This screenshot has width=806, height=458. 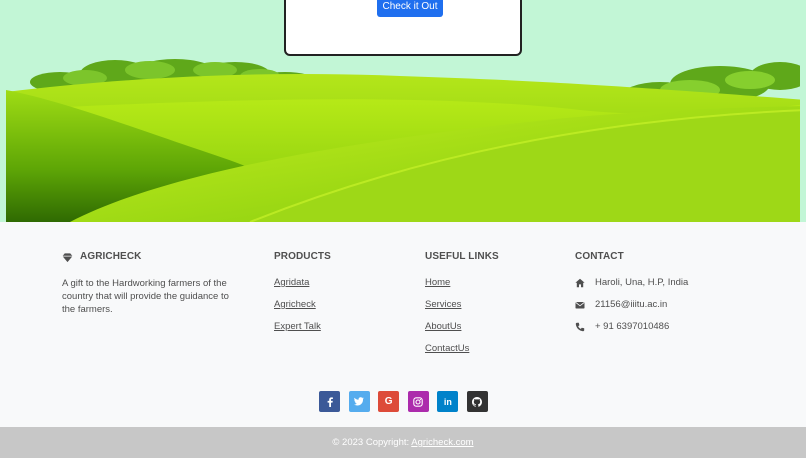 I want to click on products-links: Agridata Agricheck Expert Talk, so click(x=302, y=305).